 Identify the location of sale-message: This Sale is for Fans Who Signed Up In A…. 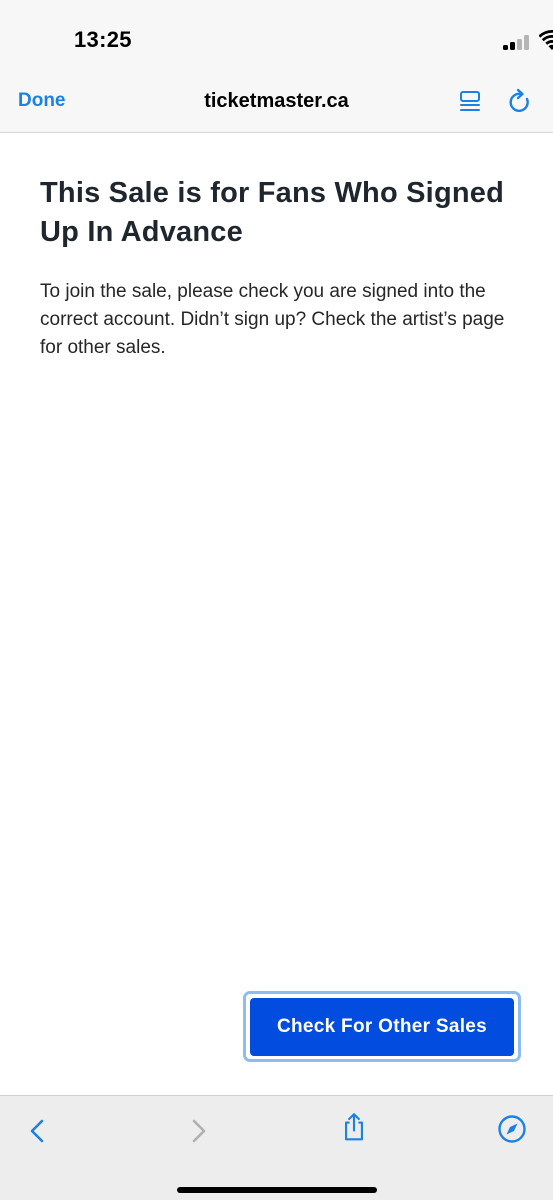
(280, 268).